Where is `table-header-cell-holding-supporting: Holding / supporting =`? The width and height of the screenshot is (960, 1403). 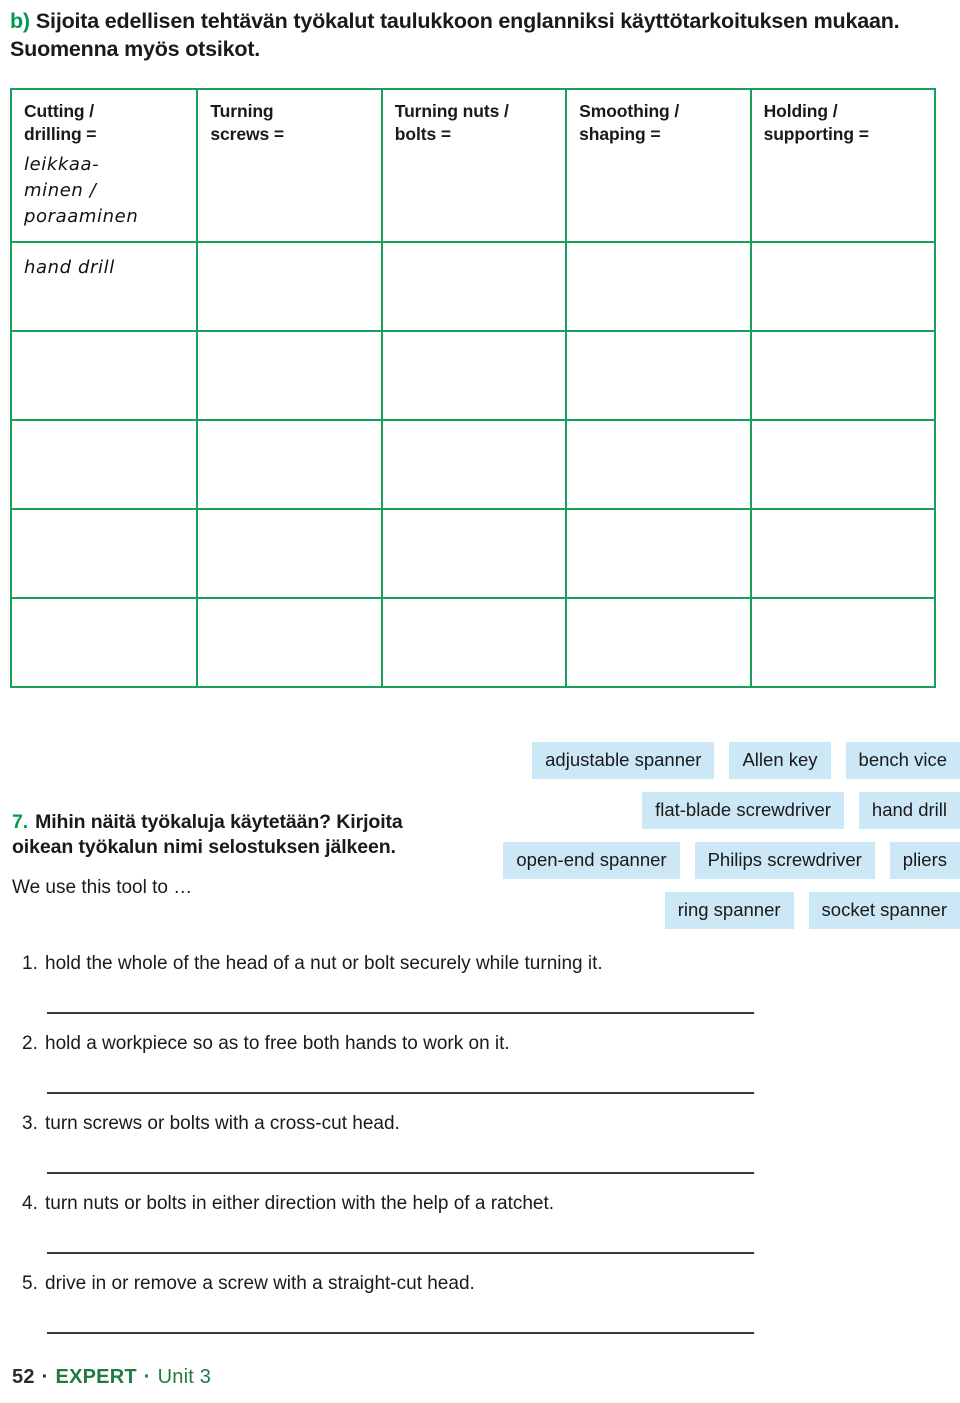 table-header-cell-holding-supporting: Holding / supporting = is located at coordinates (841, 166).